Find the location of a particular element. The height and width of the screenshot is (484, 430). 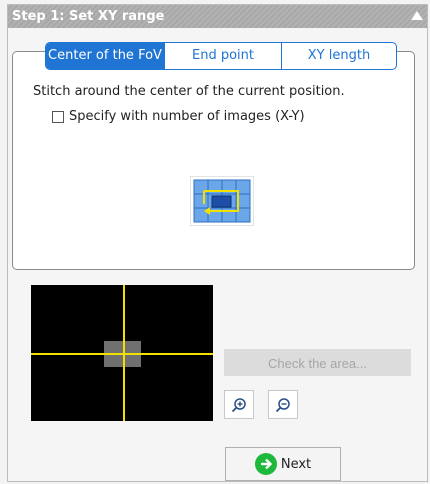

next-button: Next is located at coordinates (283, 464).